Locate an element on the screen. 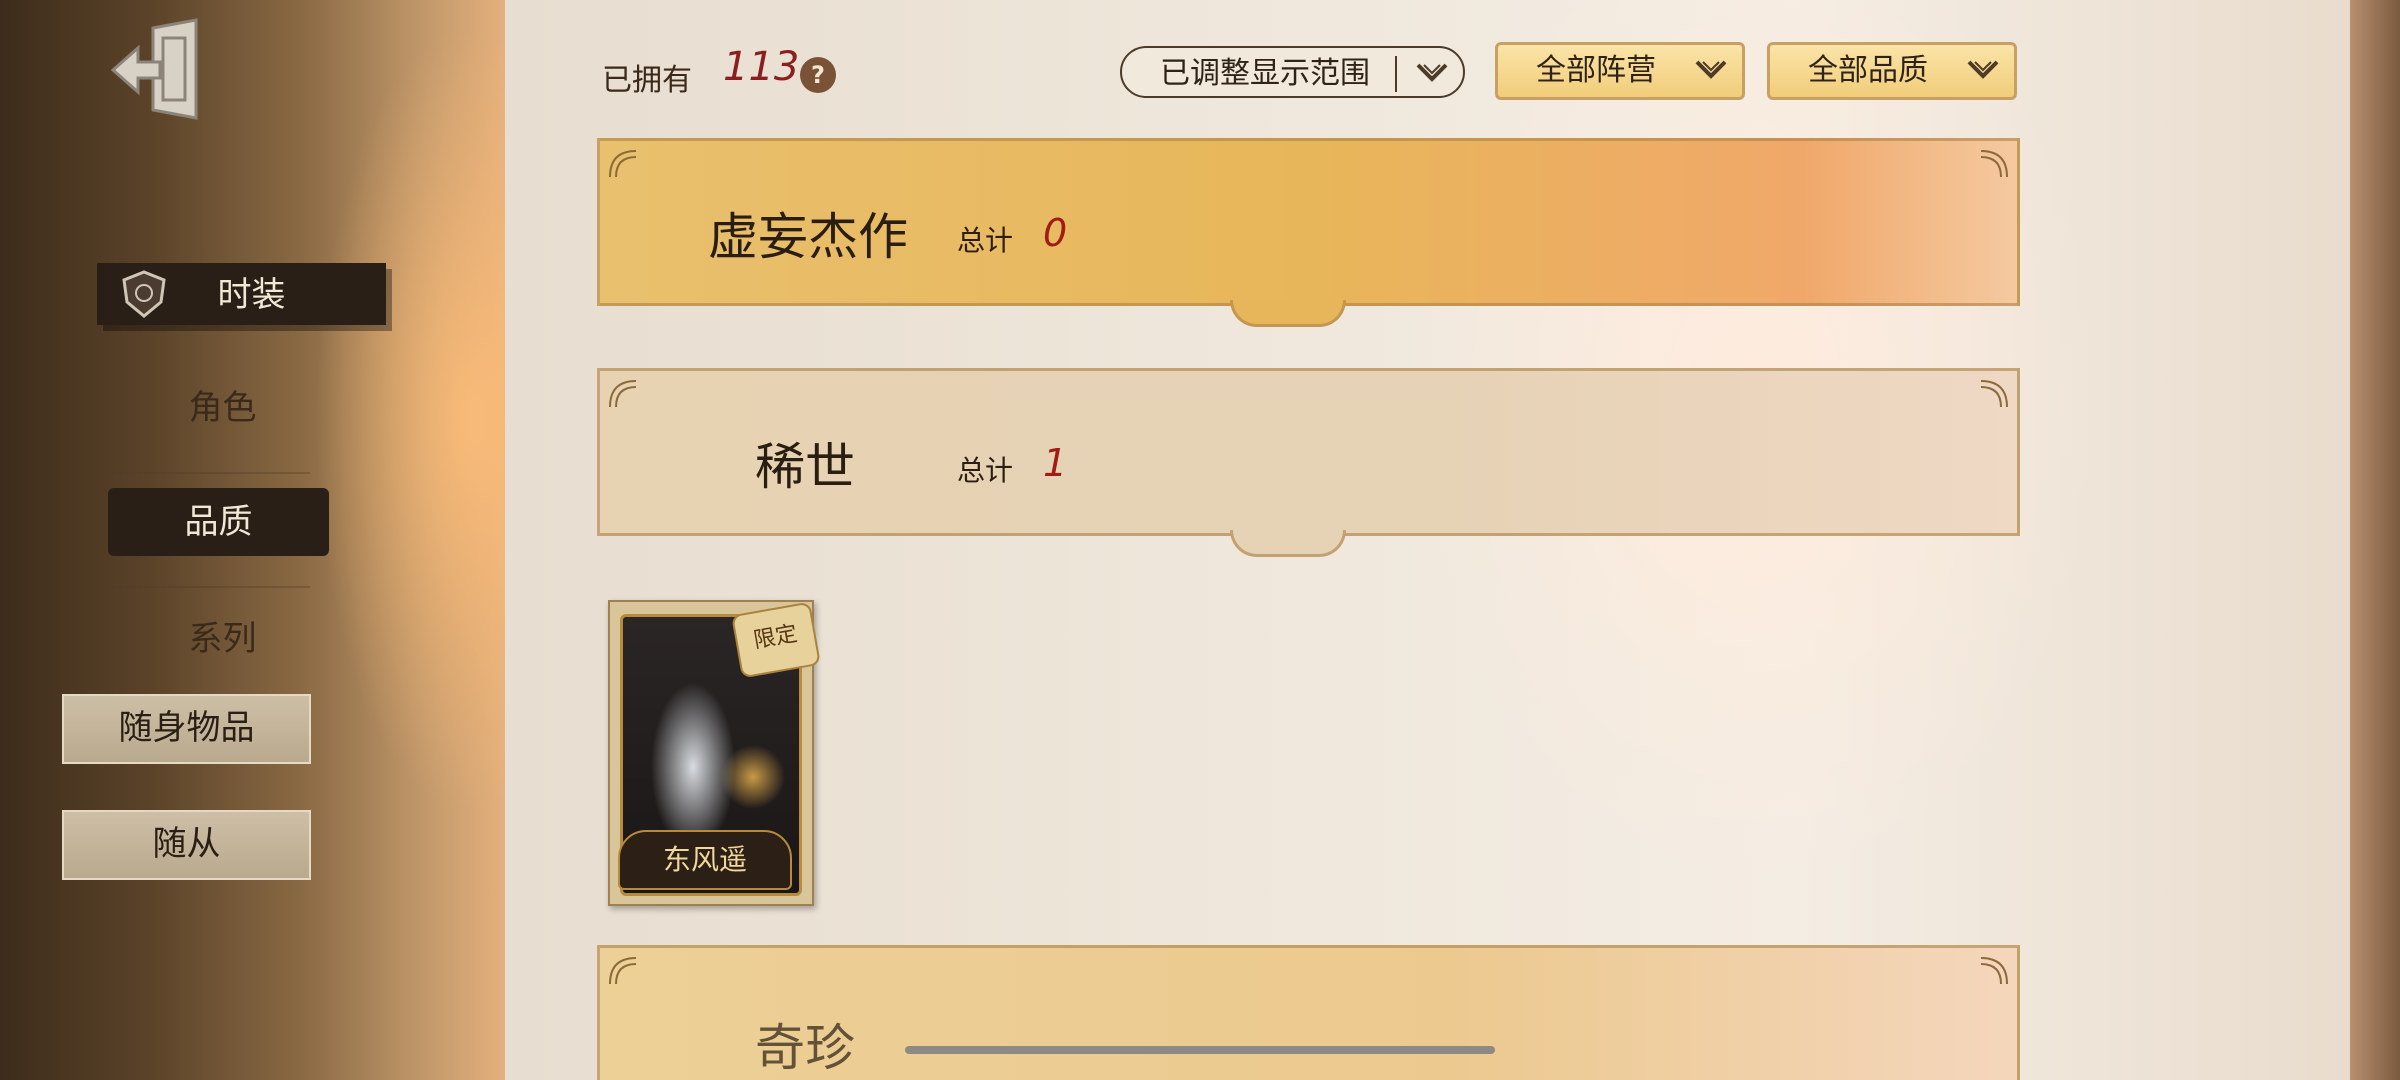 The width and height of the screenshot is (2400, 1080). sidebar-item-series: 系列 is located at coordinates (222, 639).